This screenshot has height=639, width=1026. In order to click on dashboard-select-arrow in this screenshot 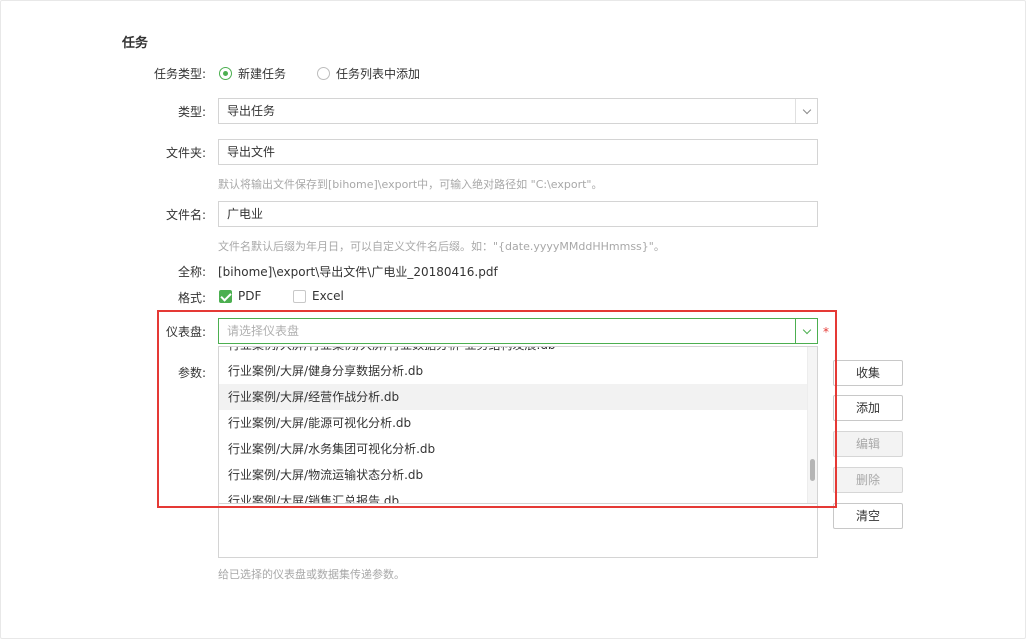, I will do `click(806, 331)`.